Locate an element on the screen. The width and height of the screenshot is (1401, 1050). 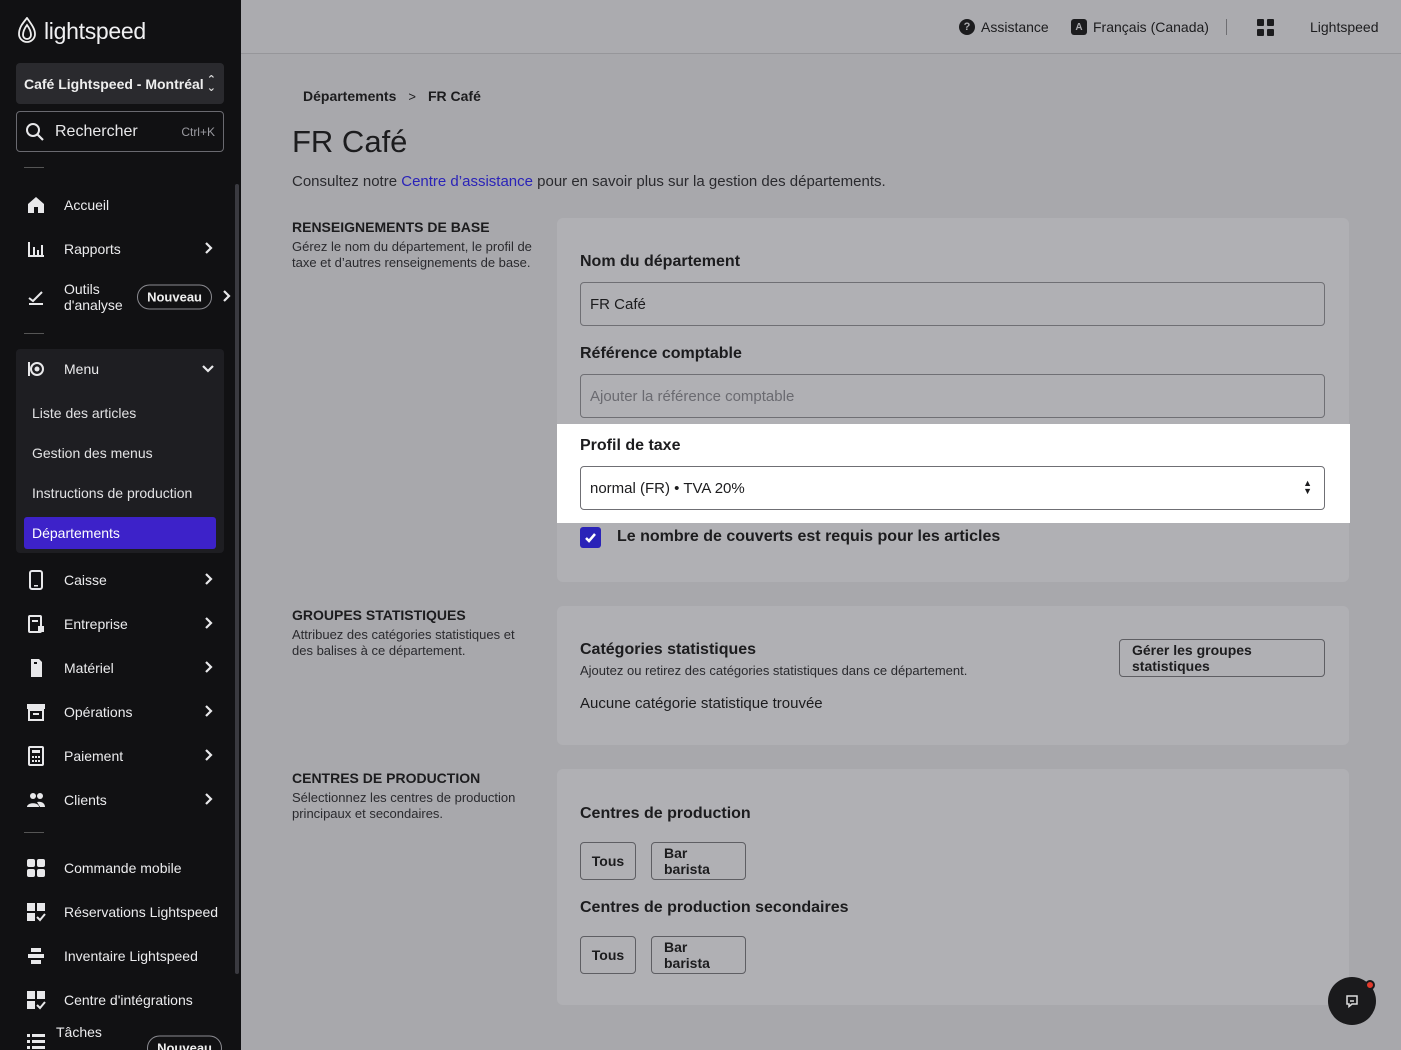
sidebar-item-commande-mobile: Commande mobile is located at coordinates (120, 868).